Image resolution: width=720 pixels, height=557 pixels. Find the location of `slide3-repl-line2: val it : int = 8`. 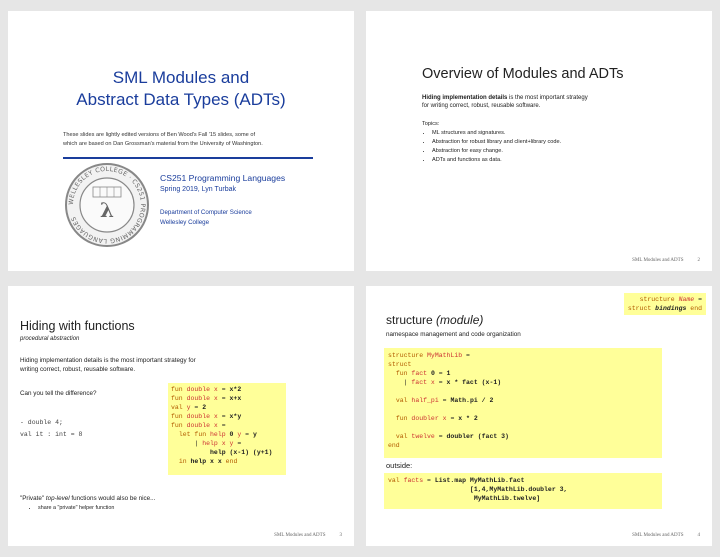

slide3-repl-line2: val it : int = 8 is located at coordinates (51, 434).